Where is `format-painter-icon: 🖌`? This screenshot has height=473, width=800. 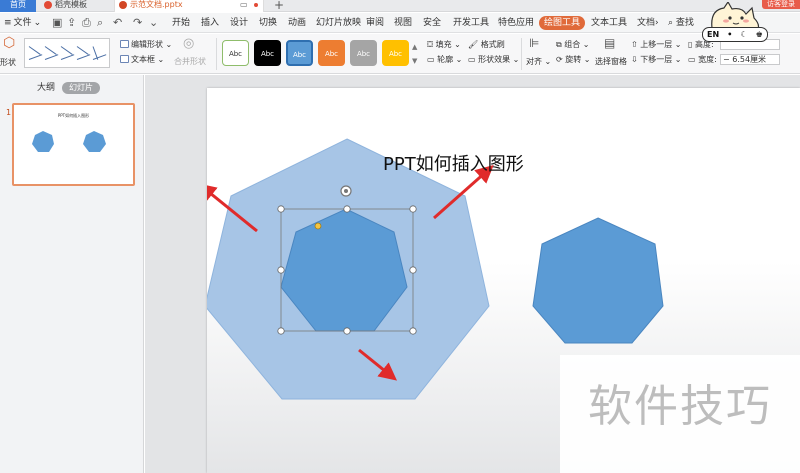 format-painter-icon: 🖌 is located at coordinates (473, 44).